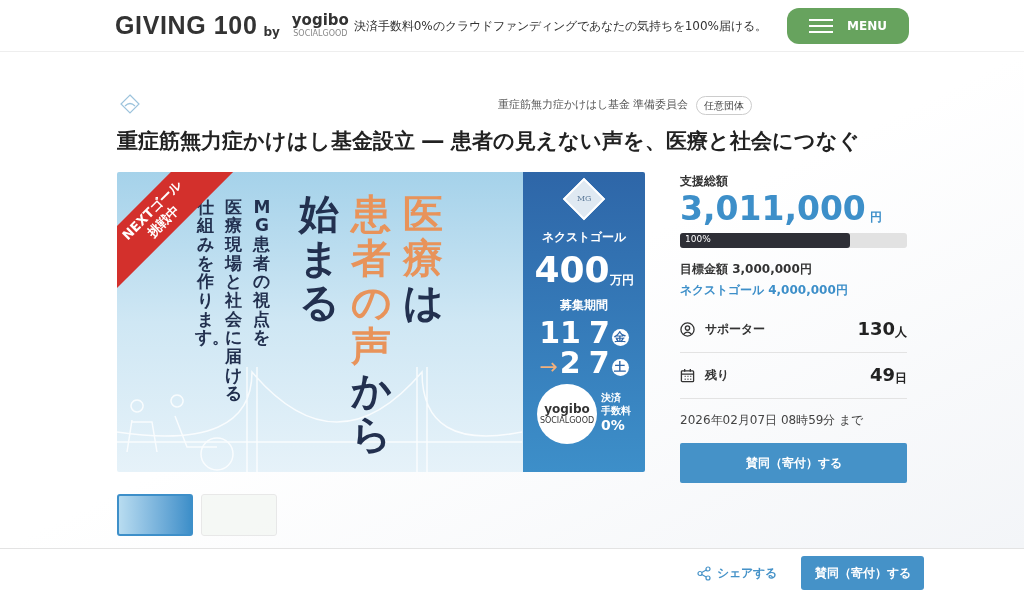 Image resolution: width=1024 pixels, height=597 pixels. Describe the element at coordinates (233, 300) in the screenshot. I see `tagline-text: 医療現場と社会に届ける` at that location.